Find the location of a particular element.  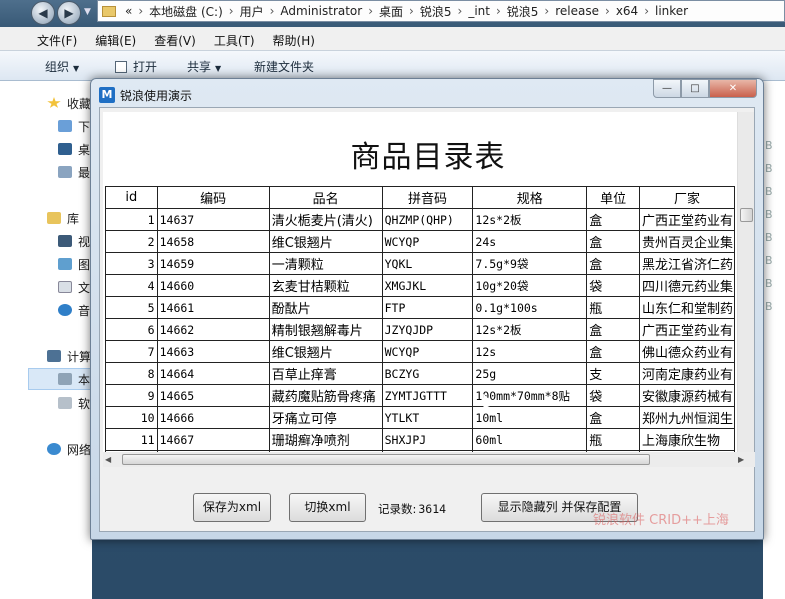

vertical-scroll-thumb is located at coordinates (746, 215).